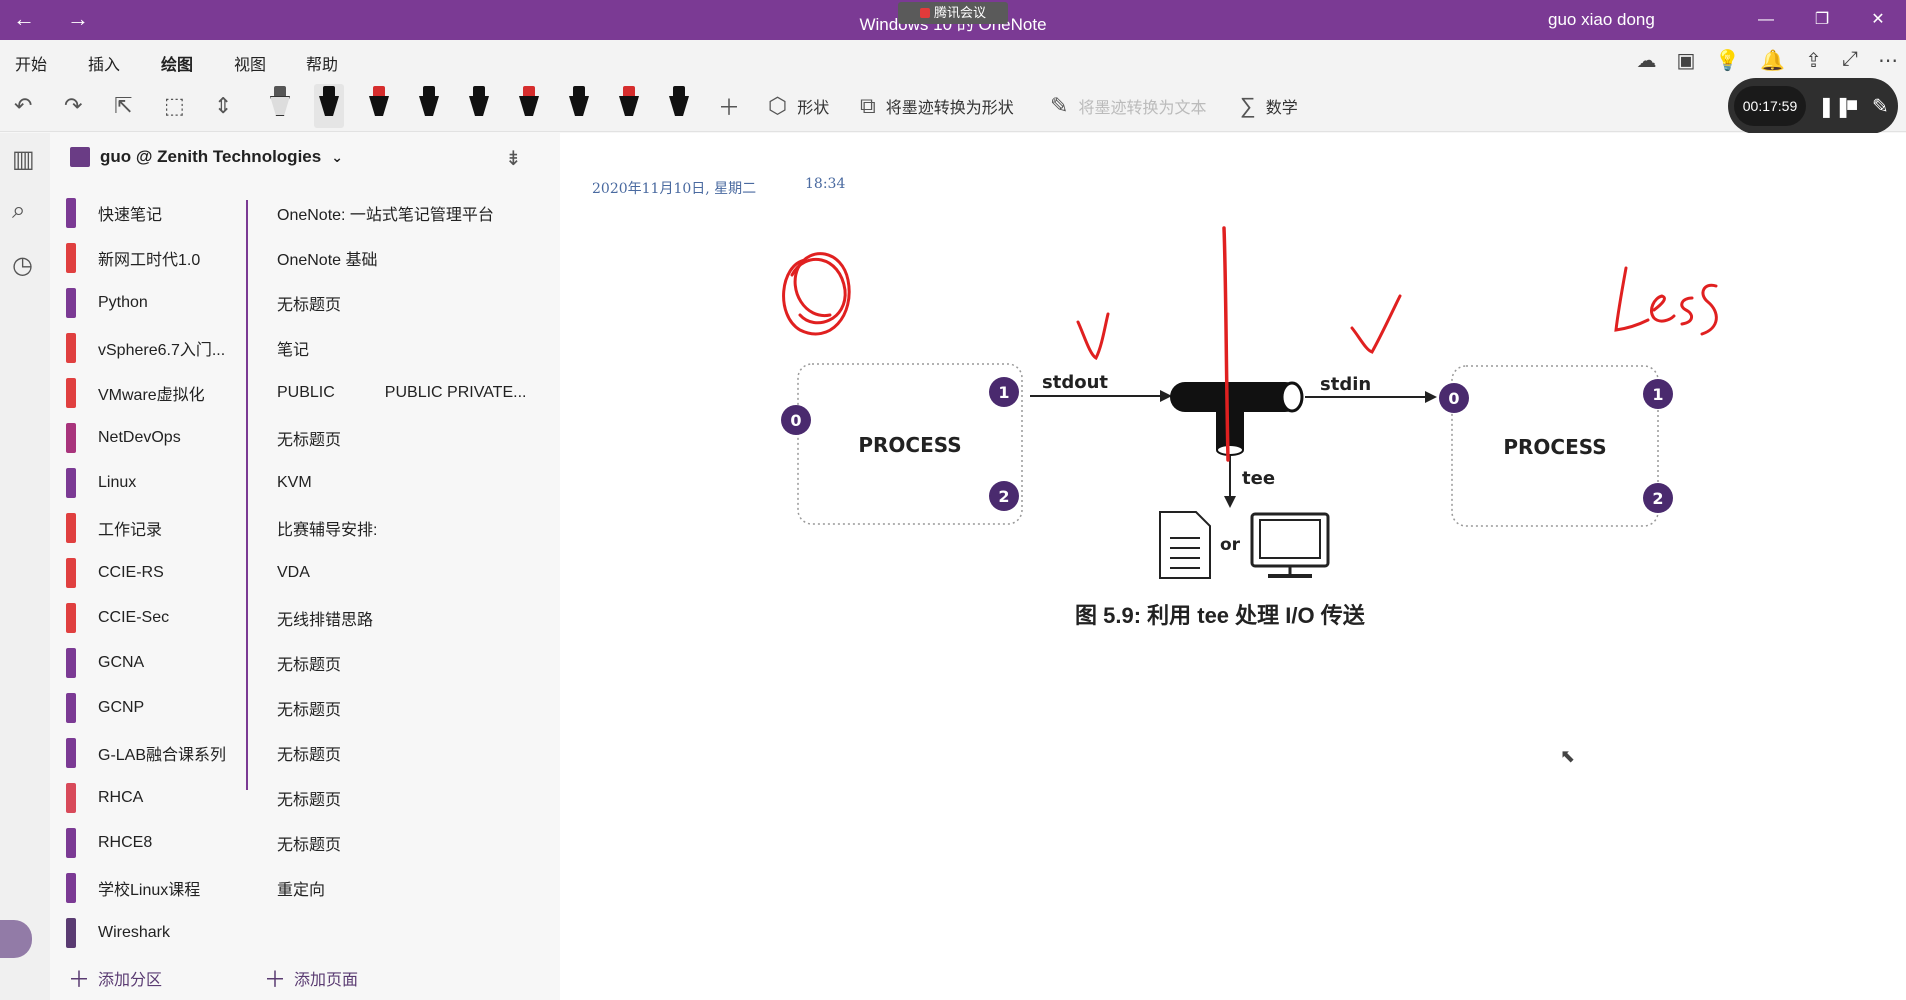 This screenshot has height=1000, width=1906. What do you see at coordinates (223, 106) in the screenshot?
I see `space-button: ⇕` at bounding box center [223, 106].